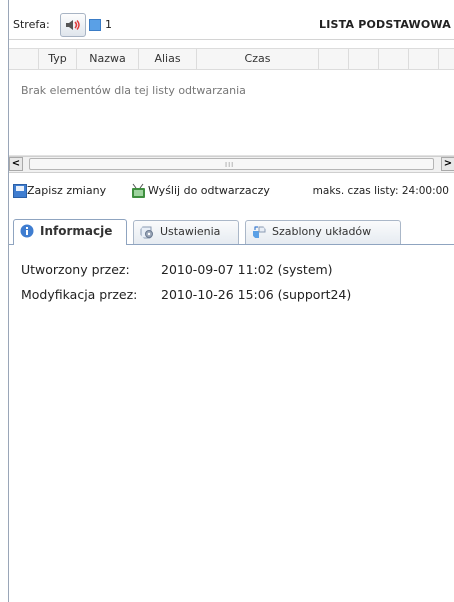 Image resolution: width=454 pixels, height=602 pixels. Describe the element at coordinates (385, 24) in the screenshot. I see `list-title: LISTA PODSTAWOWA` at that location.